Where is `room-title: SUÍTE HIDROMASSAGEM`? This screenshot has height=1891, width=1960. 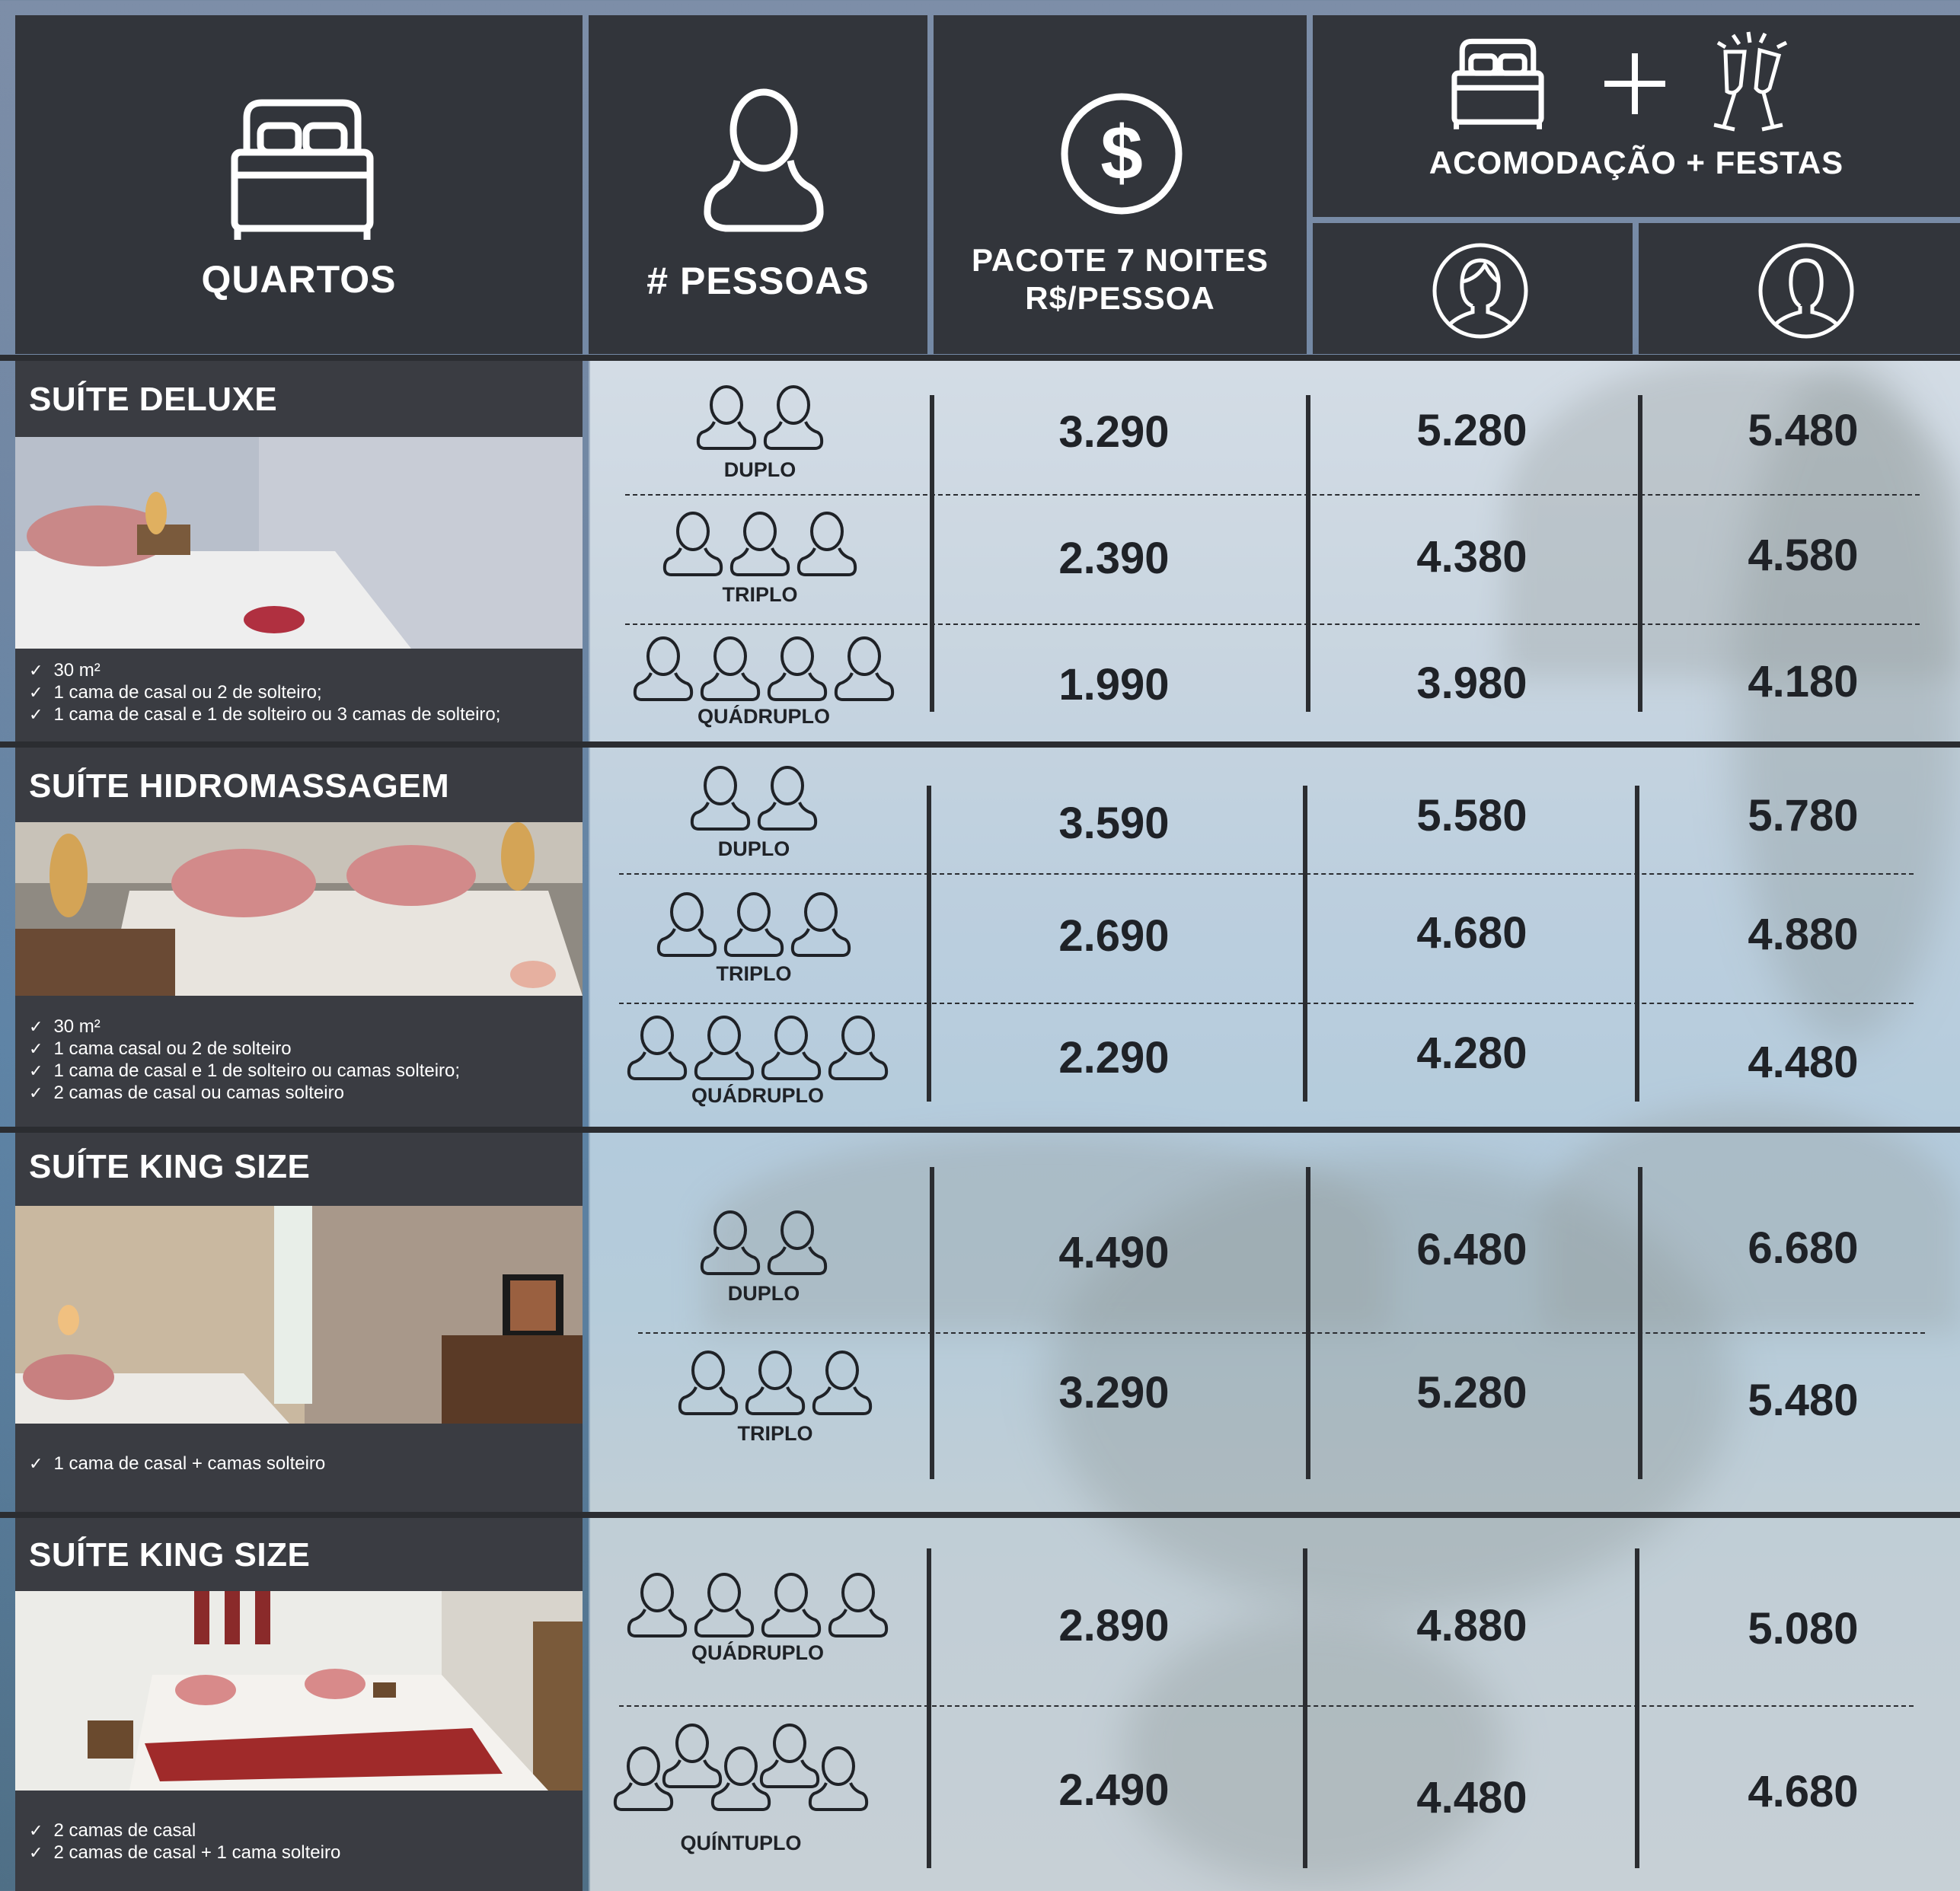 room-title: SUÍTE HIDROMASSAGEM is located at coordinates (240, 786).